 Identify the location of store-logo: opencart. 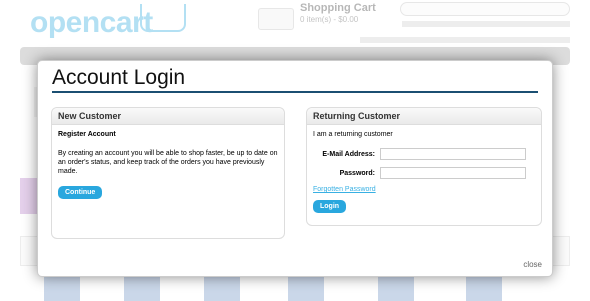
(91, 22).